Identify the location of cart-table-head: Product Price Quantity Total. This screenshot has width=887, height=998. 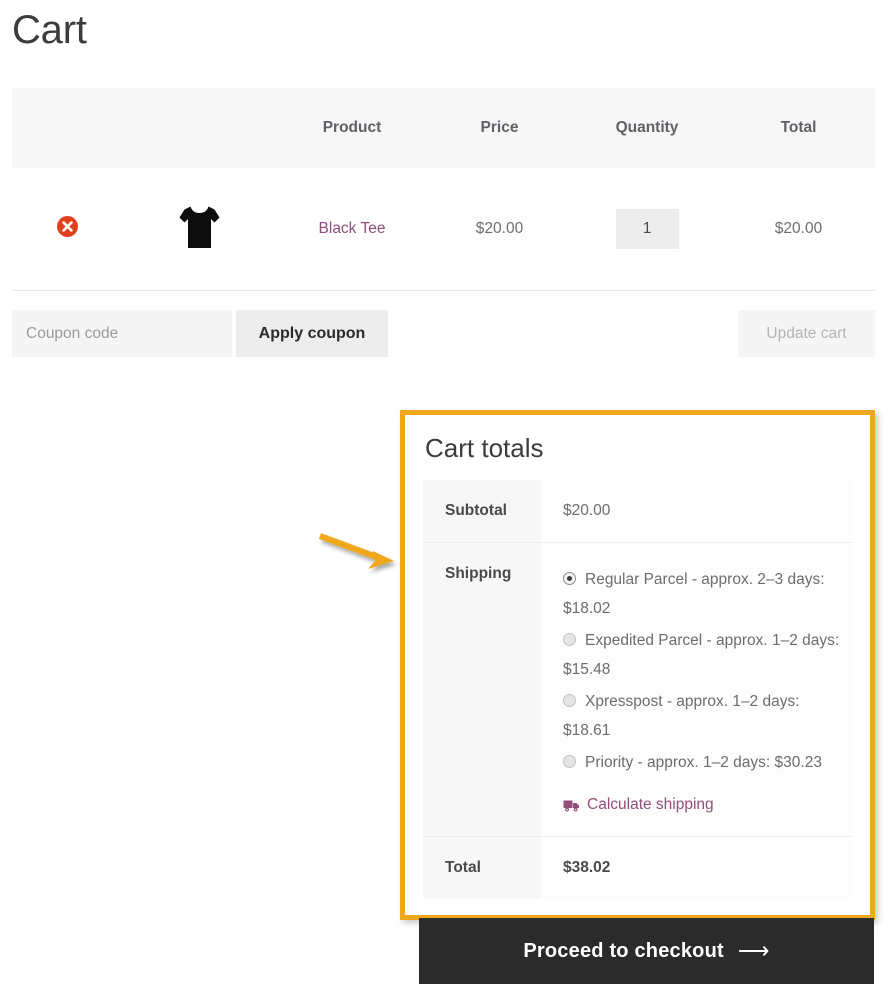
(443, 128).